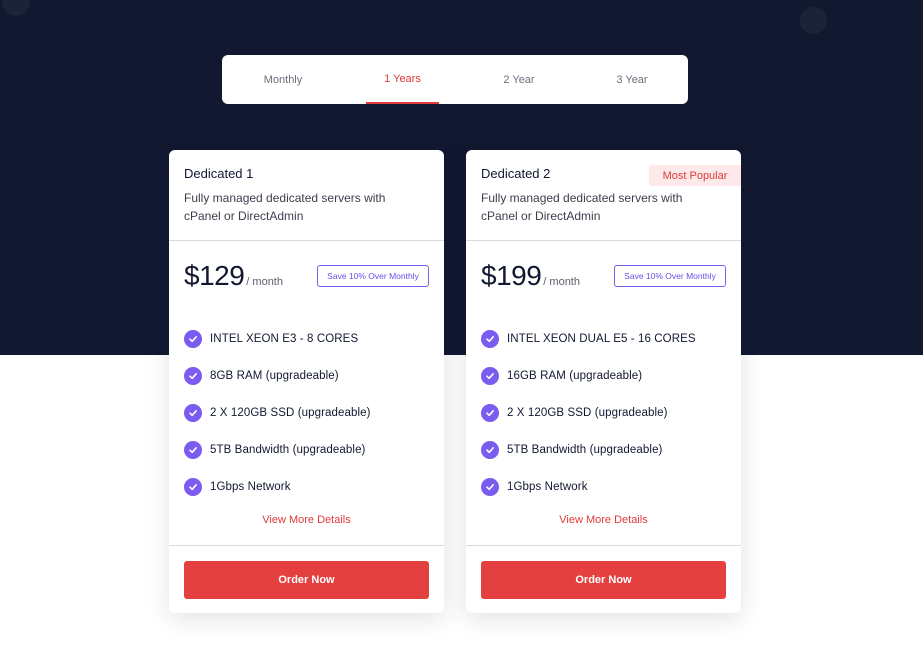 The height and width of the screenshot is (667, 923). I want to click on price-amount: $129, so click(214, 275).